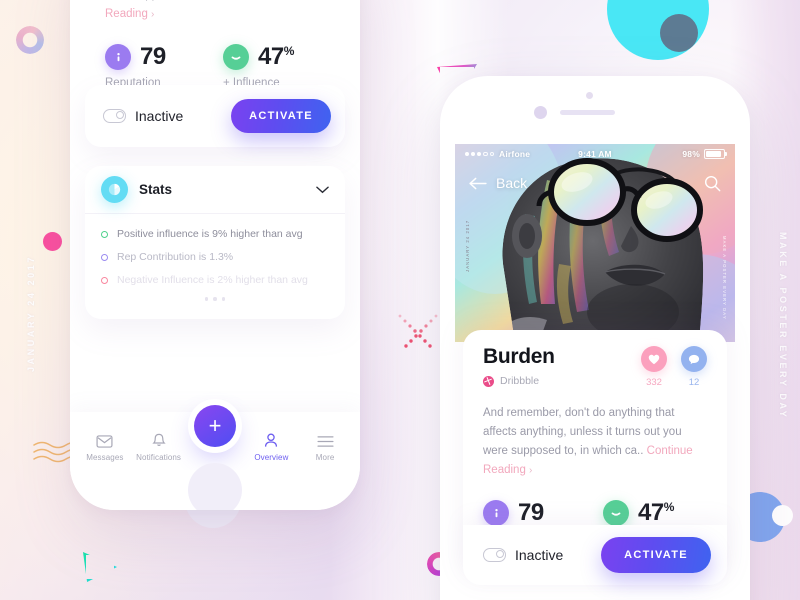 This screenshot has width=800, height=600. What do you see at coordinates (587, 112) in the screenshot?
I see `earpiece-speaker` at bounding box center [587, 112].